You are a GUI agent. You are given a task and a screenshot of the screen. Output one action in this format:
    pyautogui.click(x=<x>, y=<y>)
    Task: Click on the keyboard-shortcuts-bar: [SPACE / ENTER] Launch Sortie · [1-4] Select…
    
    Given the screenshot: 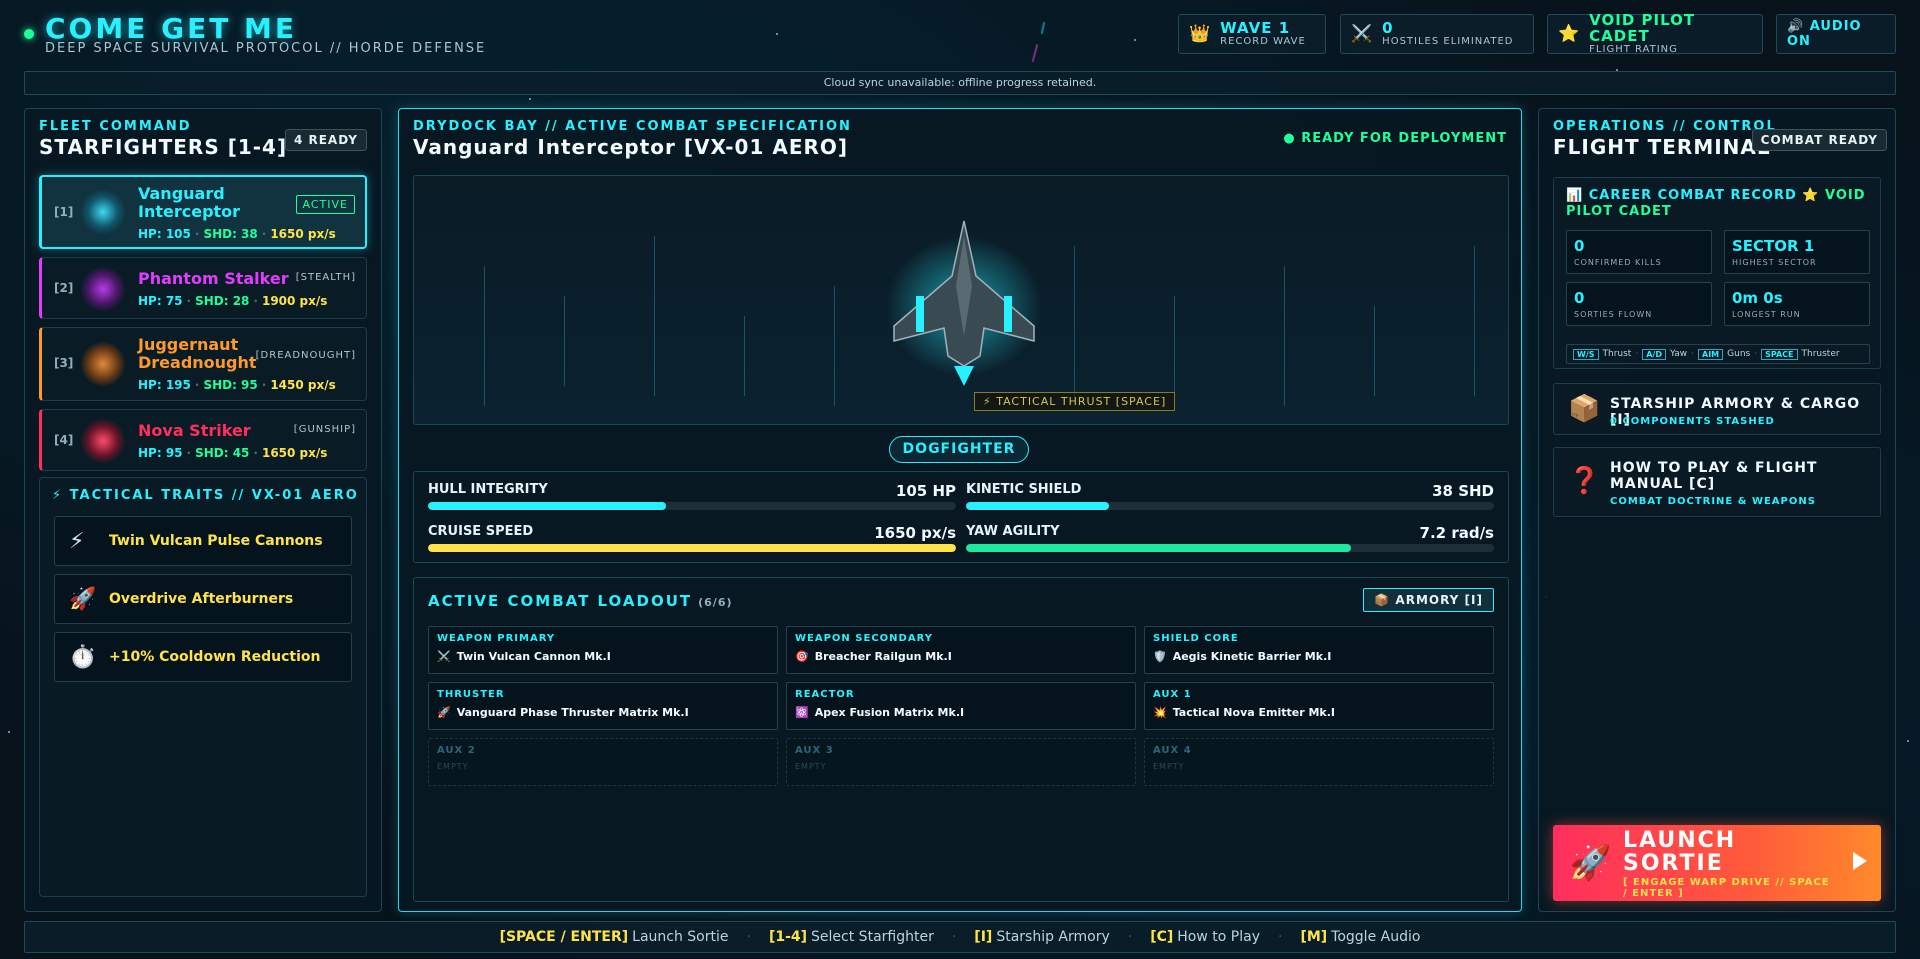 What is the action you would take?
    pyautogui.click(x=960, y=937)
    